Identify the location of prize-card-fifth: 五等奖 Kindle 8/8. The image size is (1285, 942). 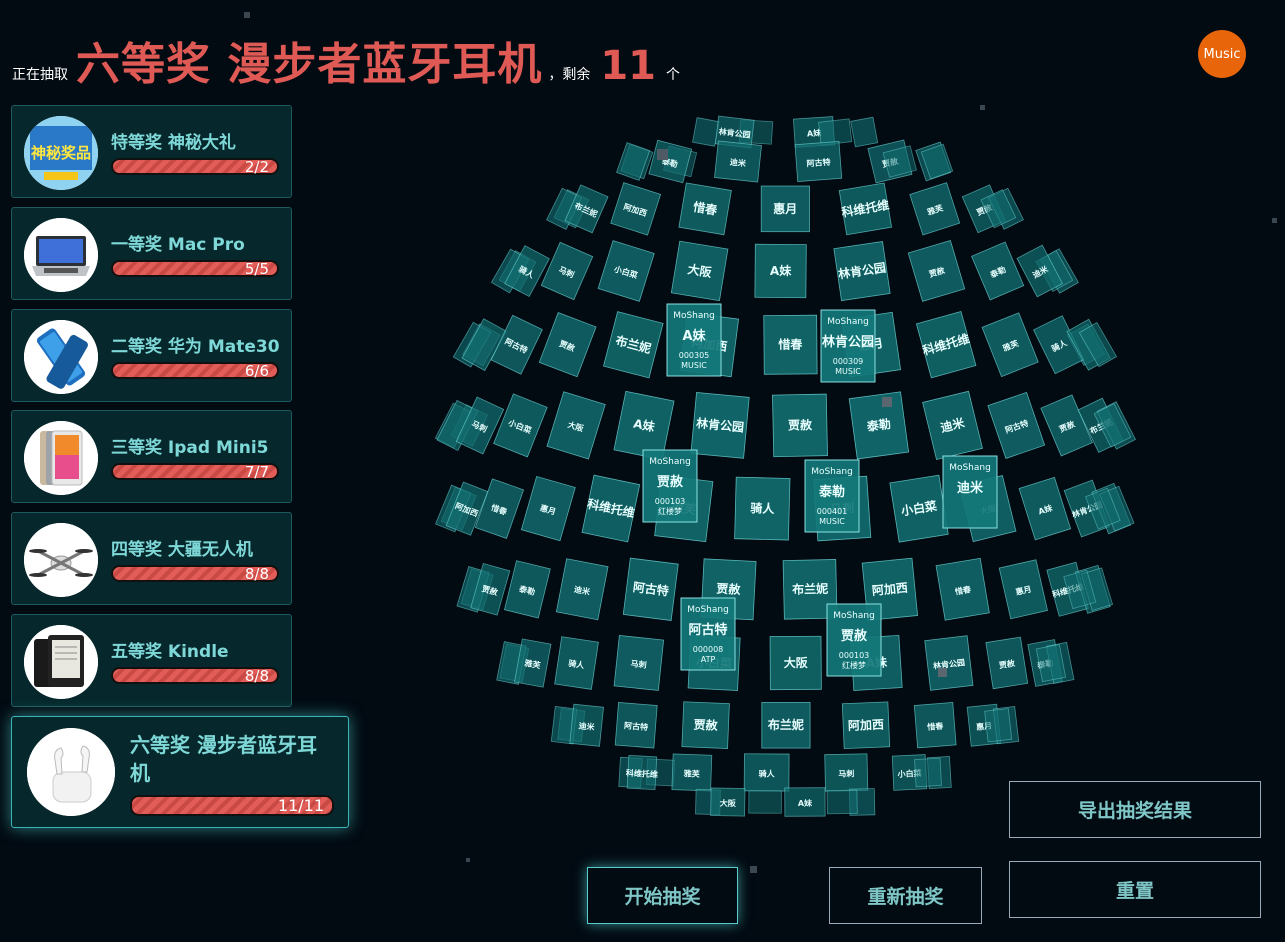
(151, 660).